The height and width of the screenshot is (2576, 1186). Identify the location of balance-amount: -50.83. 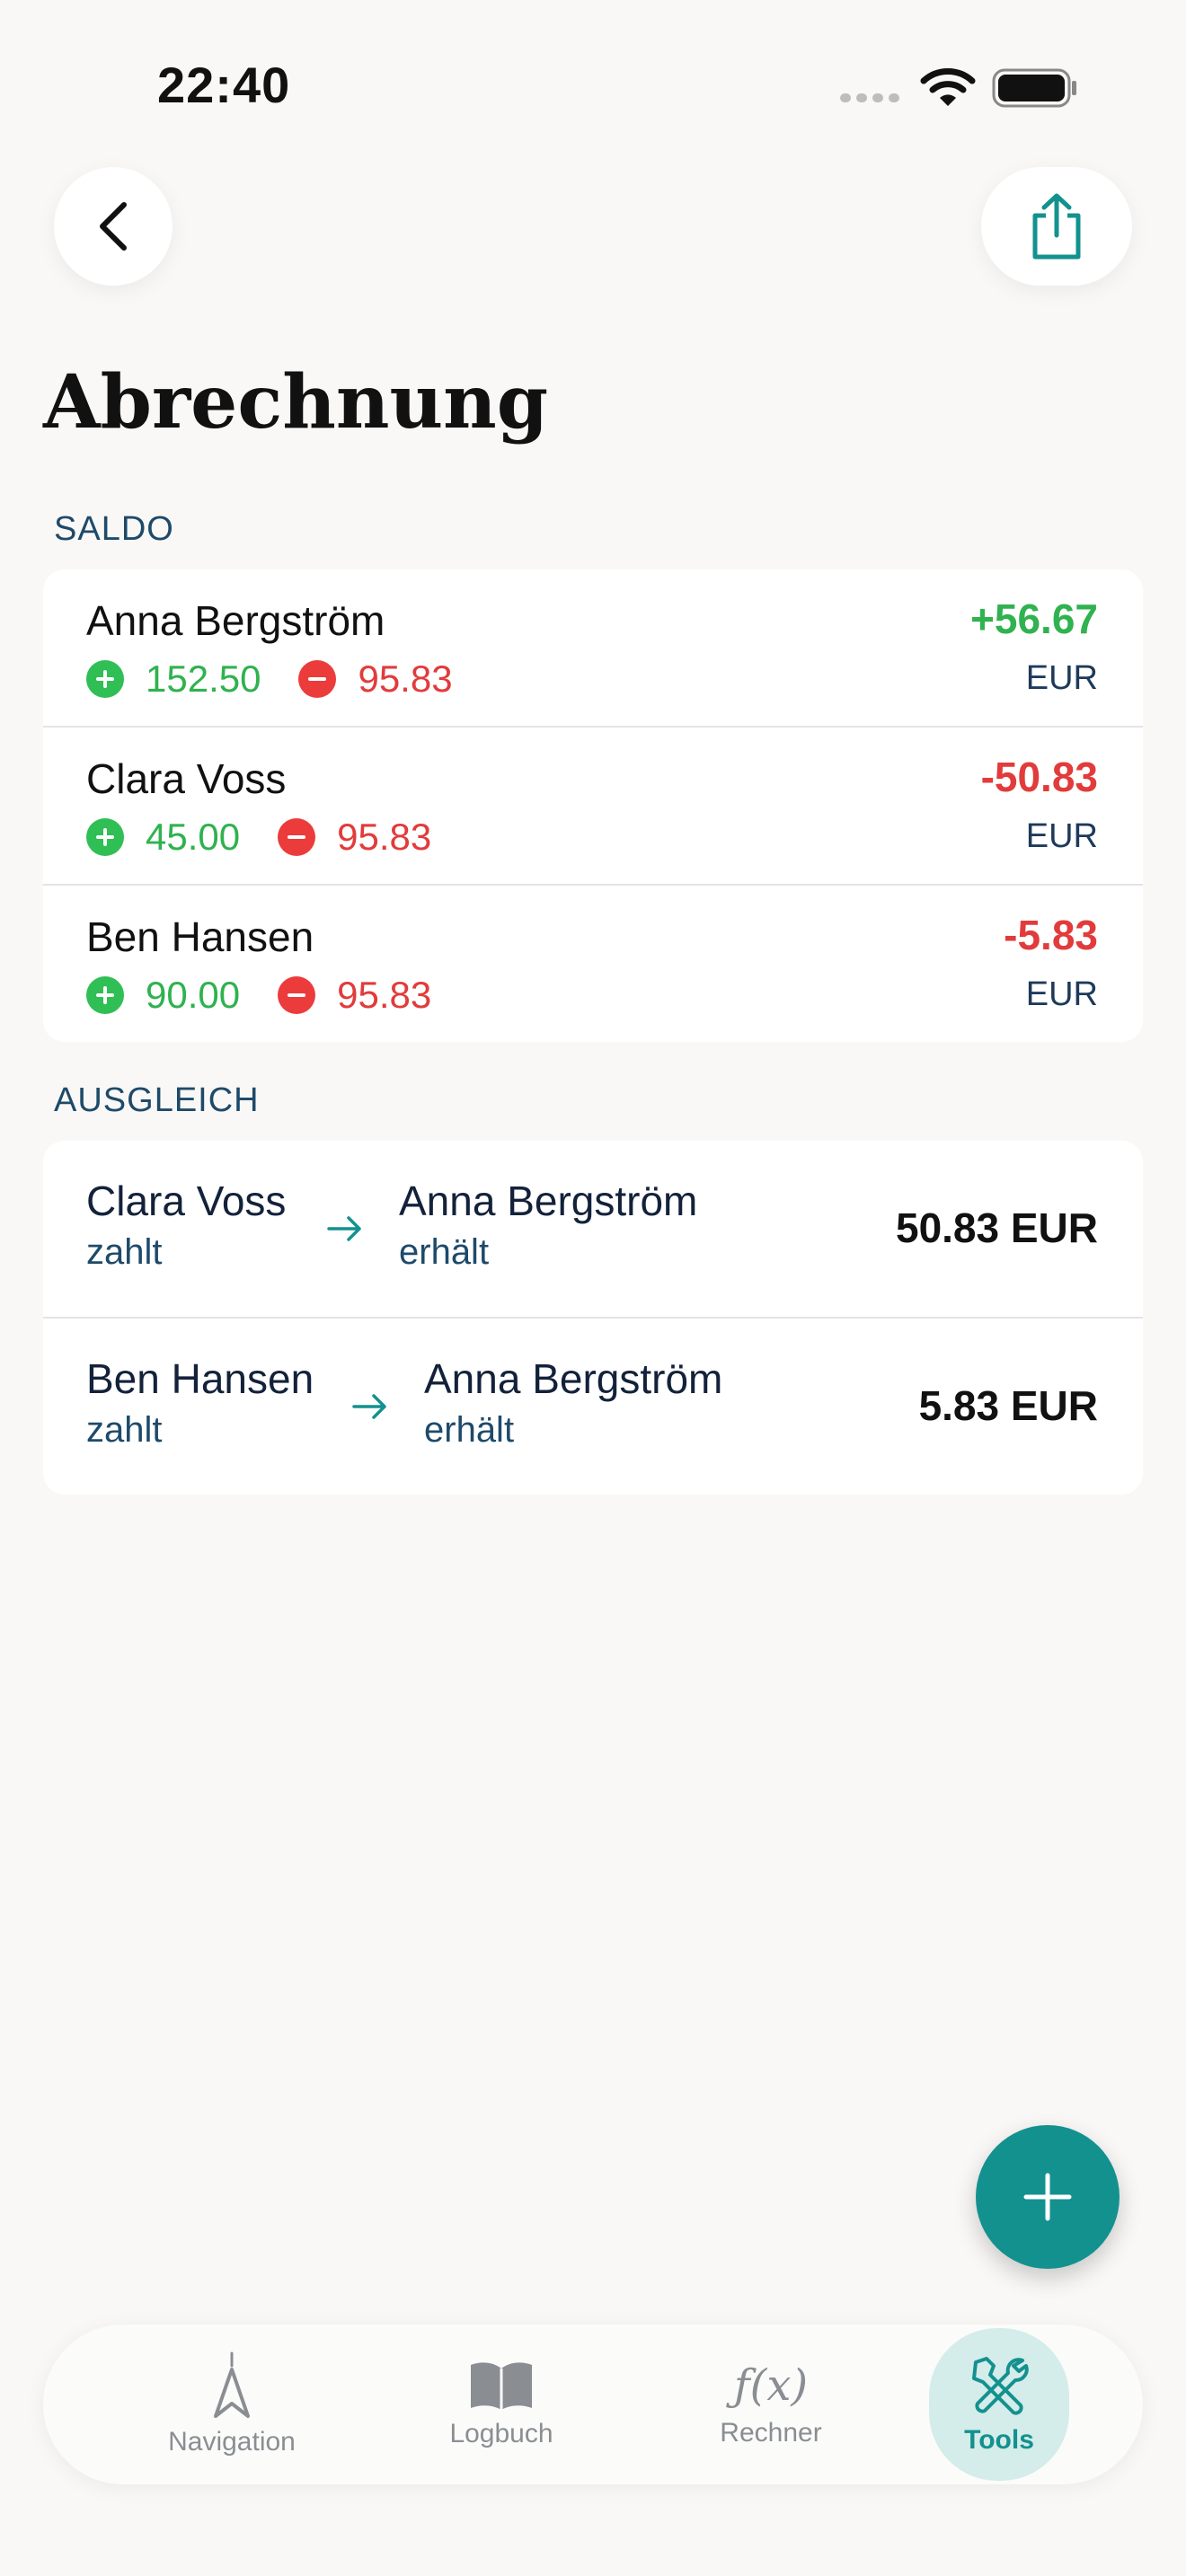
(1039, 777).